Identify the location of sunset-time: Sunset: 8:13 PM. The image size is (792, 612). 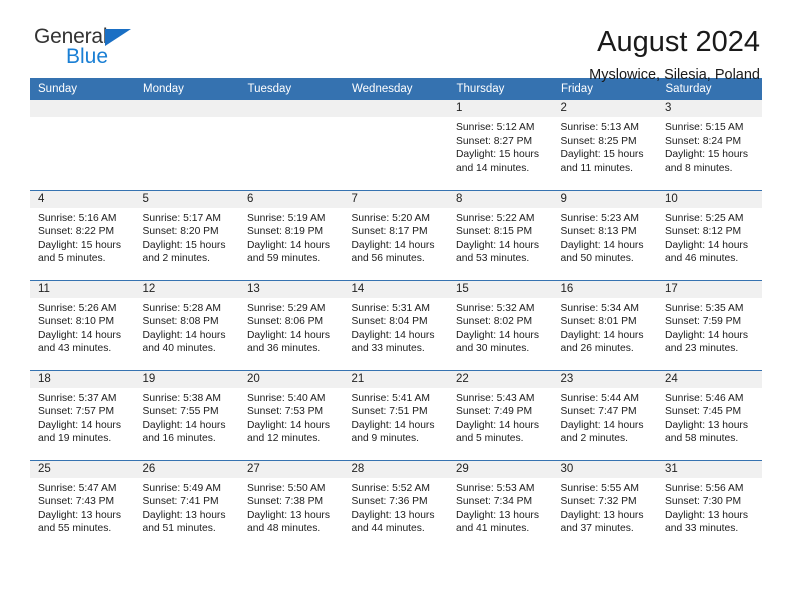
(598, 232).